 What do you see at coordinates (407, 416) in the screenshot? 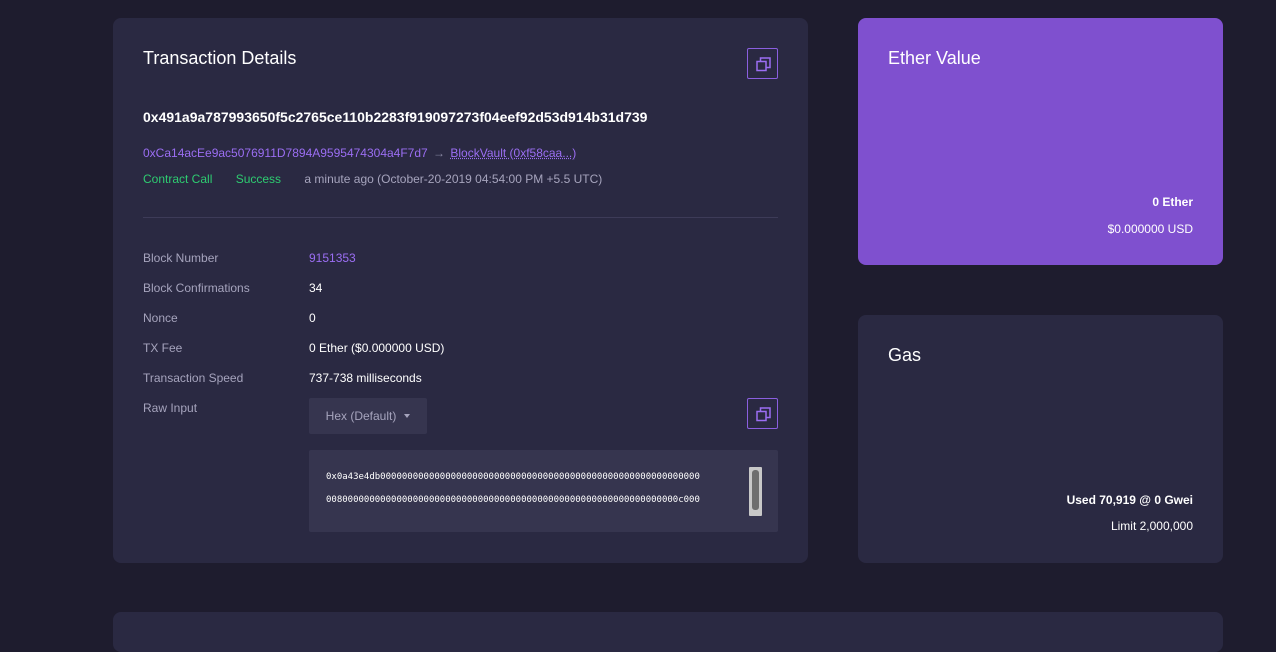
I see `chevron-down-icon` at bounding box center [407, 416].